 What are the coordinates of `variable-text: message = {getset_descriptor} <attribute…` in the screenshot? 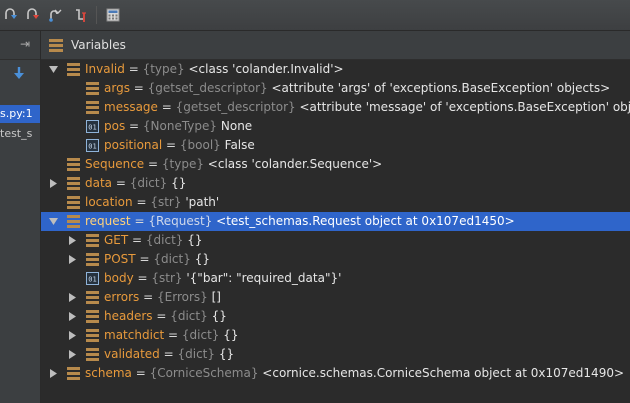 It's located at (367, 107).